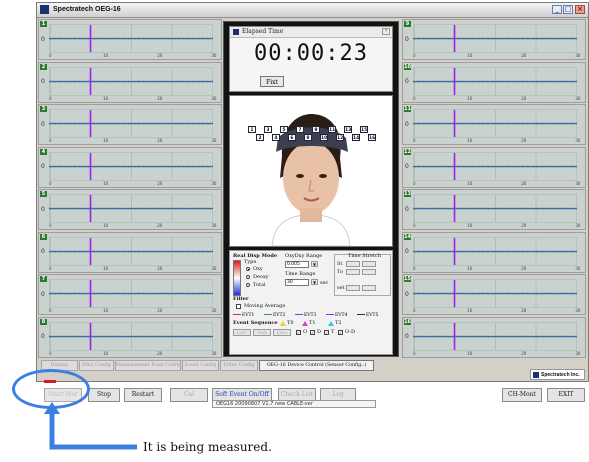  I want to click on annotation-caption: It is being measured., so click(207, 447).